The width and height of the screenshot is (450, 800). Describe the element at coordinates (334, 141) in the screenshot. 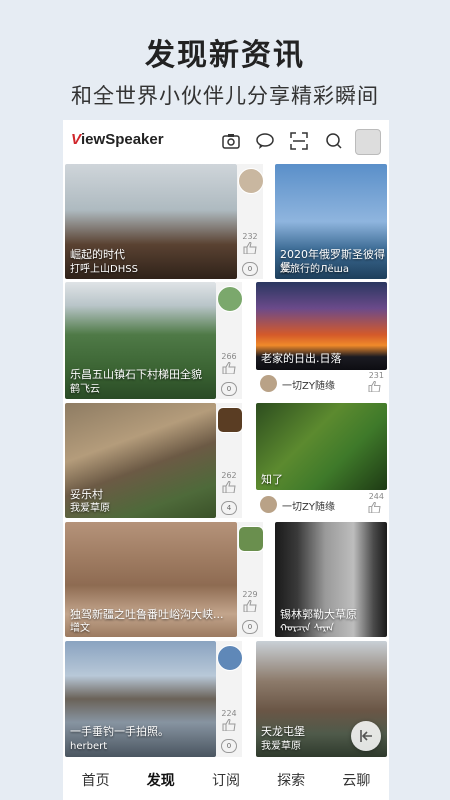

I see `search-icon` at that location.